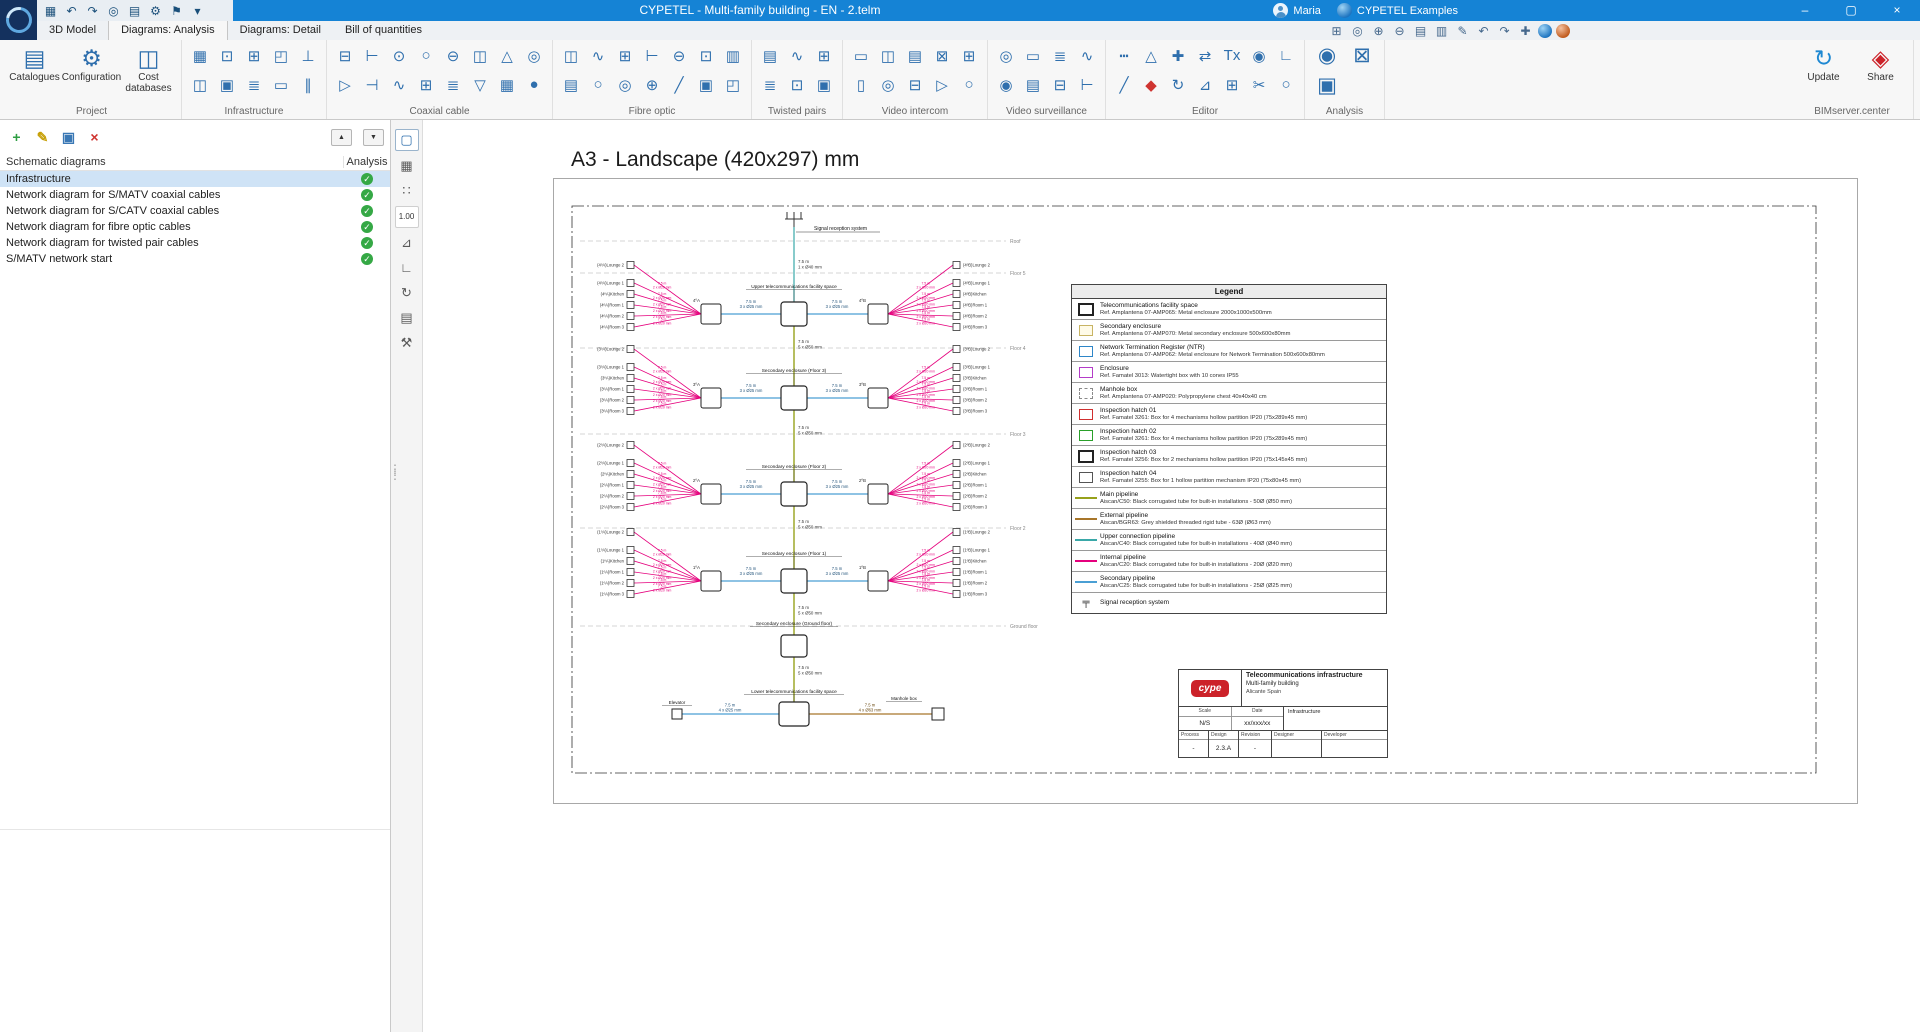 The height and width of the screenshot is (1032, 1920). What do you see at coordinates (200, 55) in the screenshot?
I see `building-icon: ▦` at bounding box center [200, 55].